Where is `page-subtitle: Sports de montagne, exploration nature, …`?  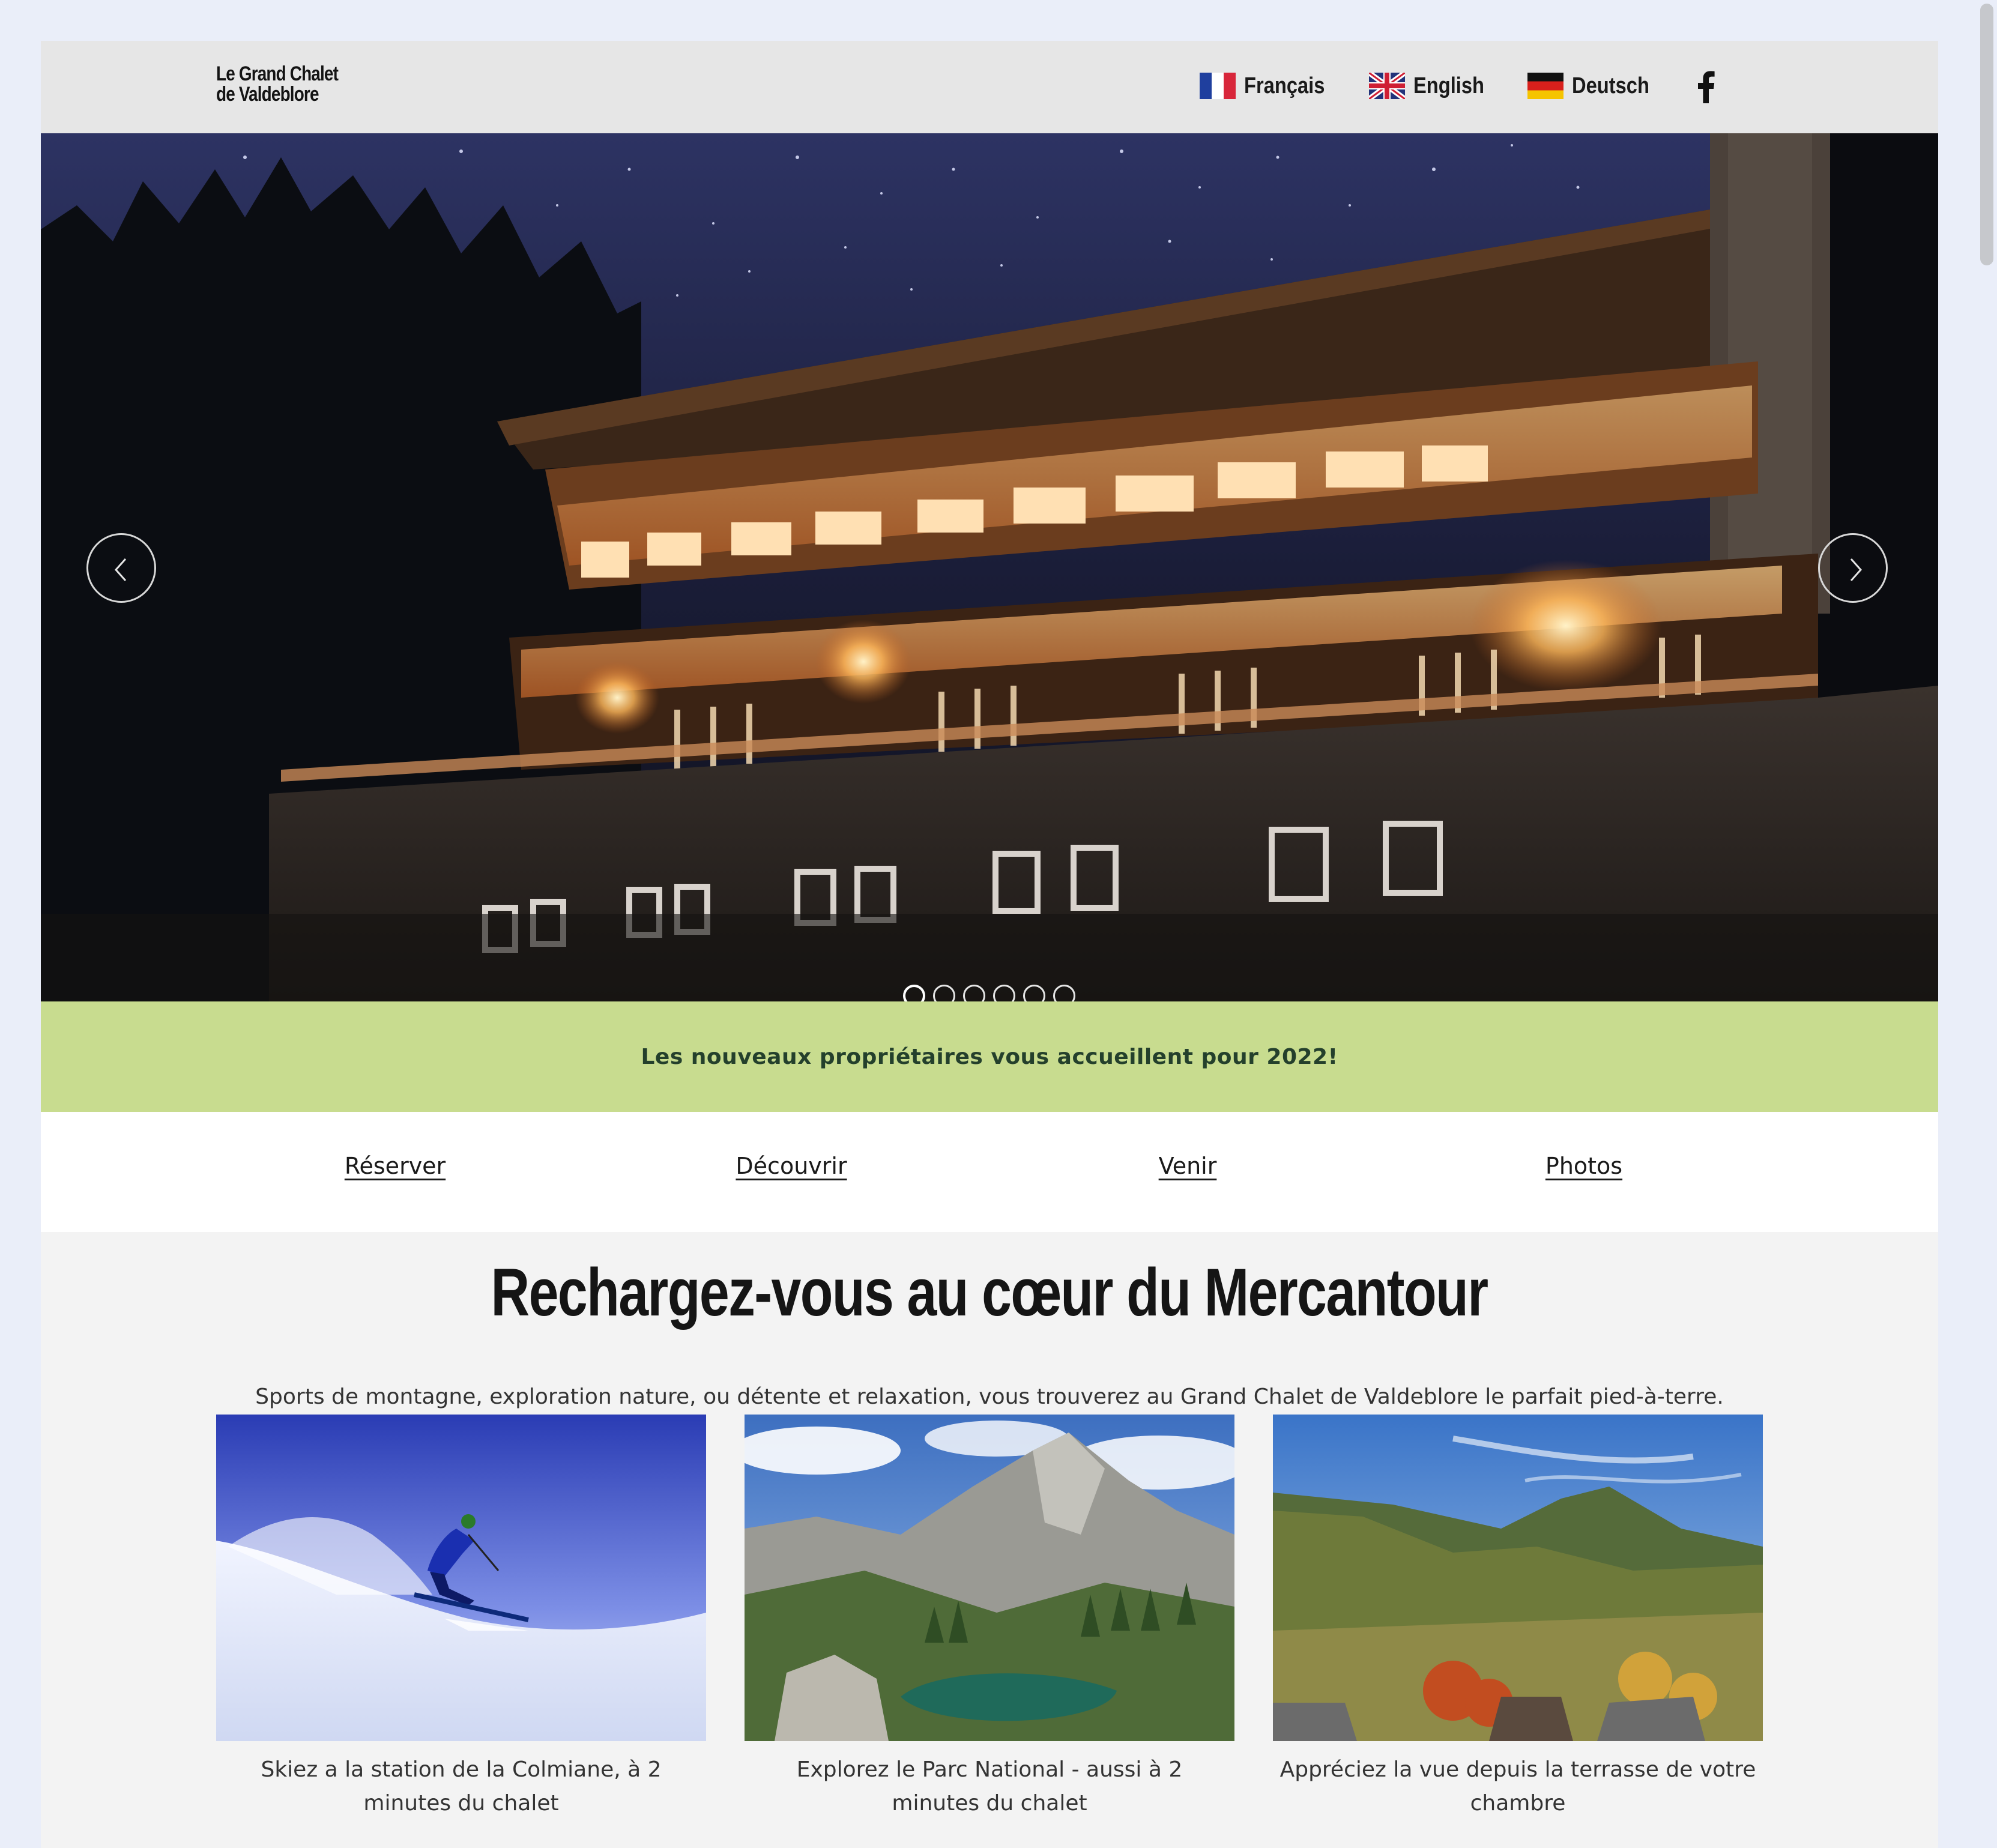
page-subtitle: Sports de montagne, exploration nature, … is located at coordinates (989, 1396).